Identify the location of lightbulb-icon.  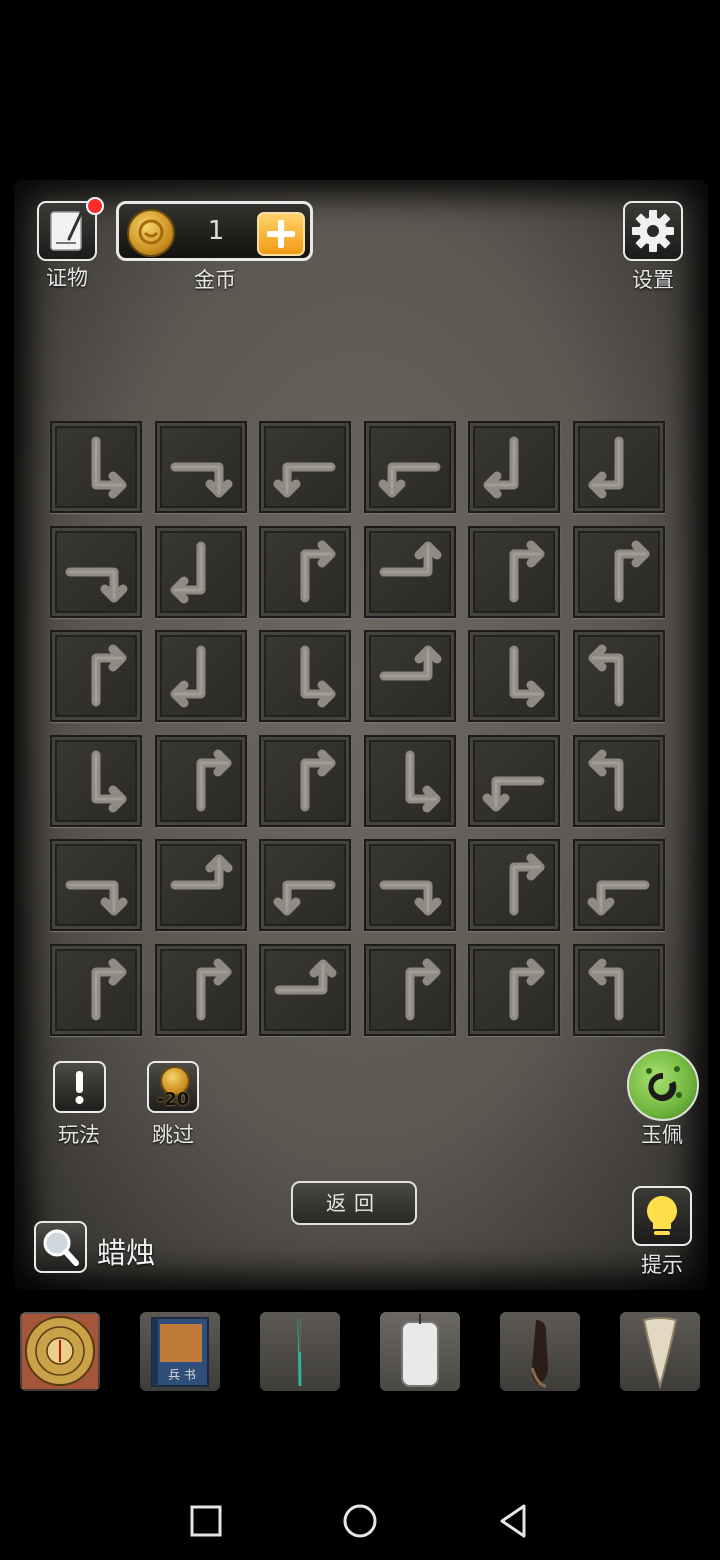
(662, 1215).